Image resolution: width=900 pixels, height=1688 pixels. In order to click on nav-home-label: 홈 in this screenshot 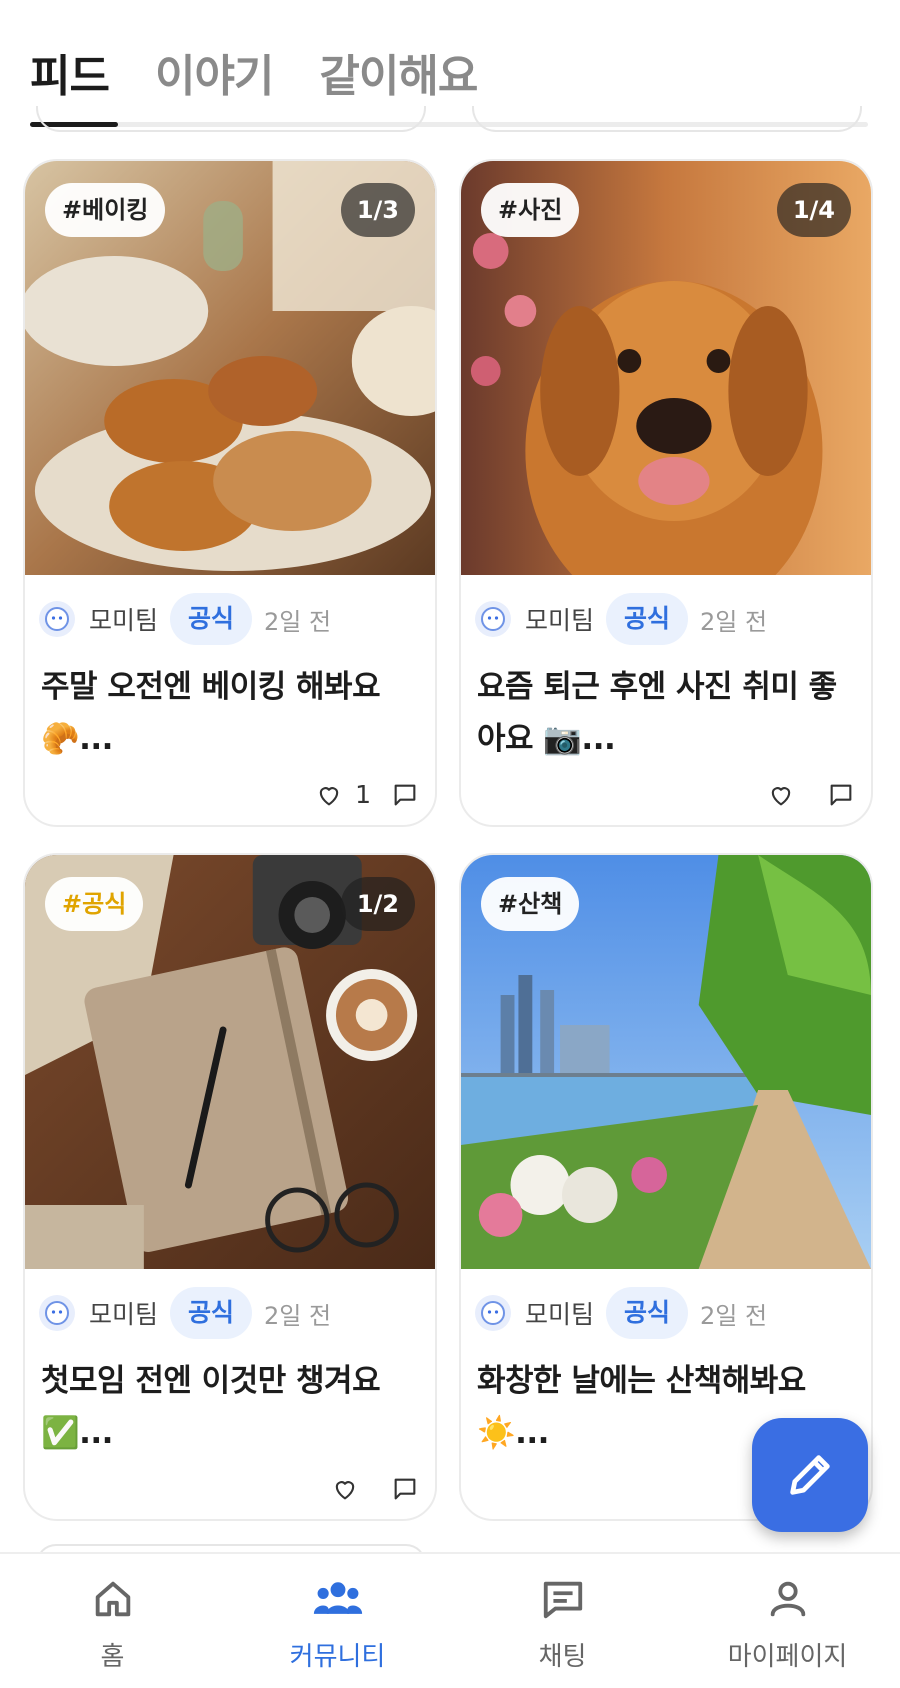, I will do `click(112, 1657)`.